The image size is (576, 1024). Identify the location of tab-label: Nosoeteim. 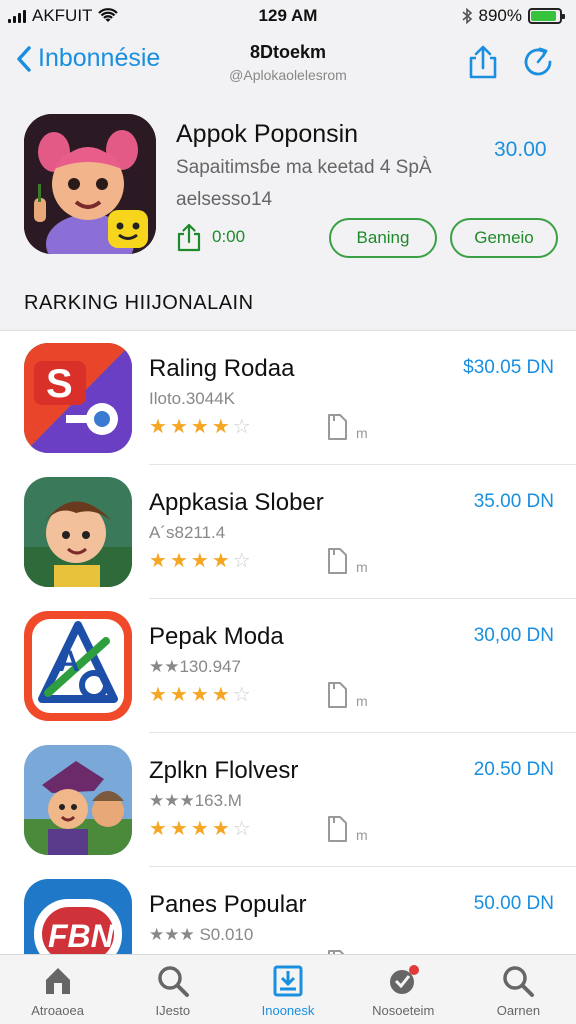
(403, 1010).